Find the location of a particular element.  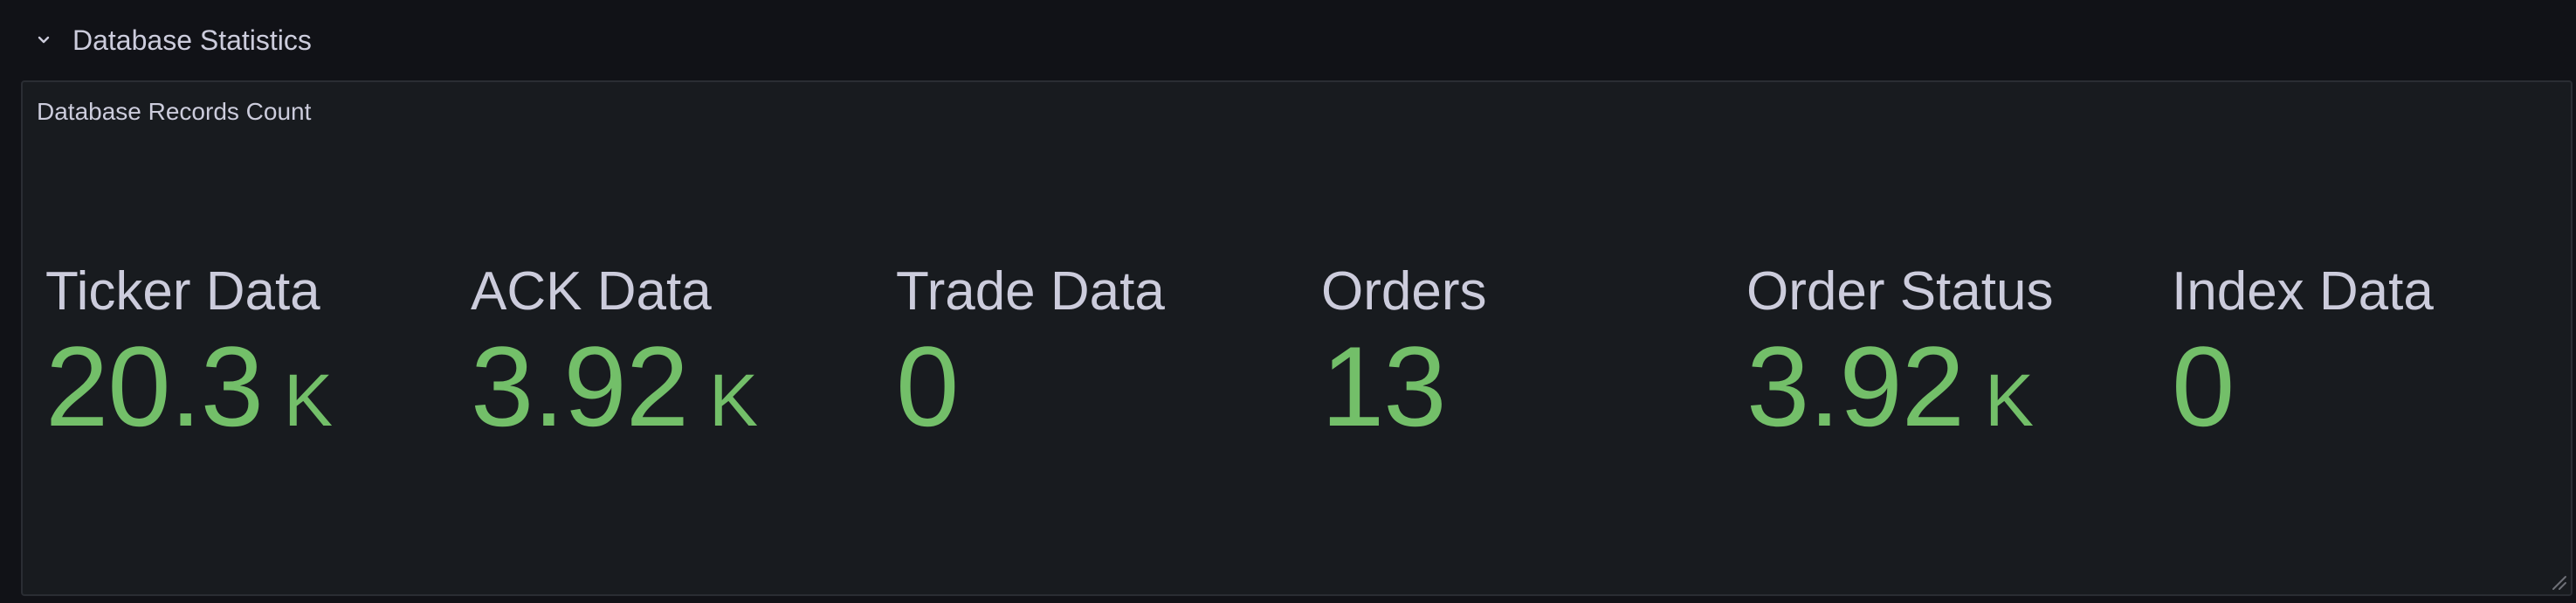

stat-value: 13 is located at coordinates (1384, 402).